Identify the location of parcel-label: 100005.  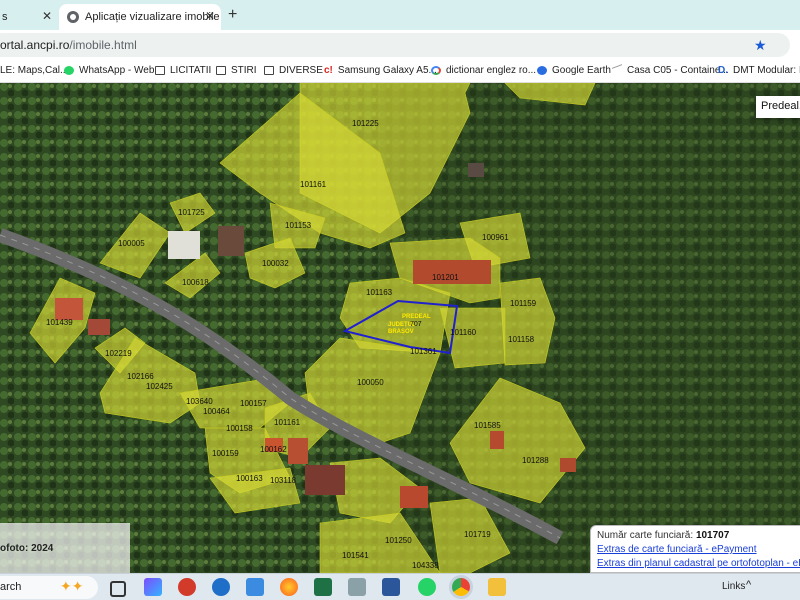
(131, 243).